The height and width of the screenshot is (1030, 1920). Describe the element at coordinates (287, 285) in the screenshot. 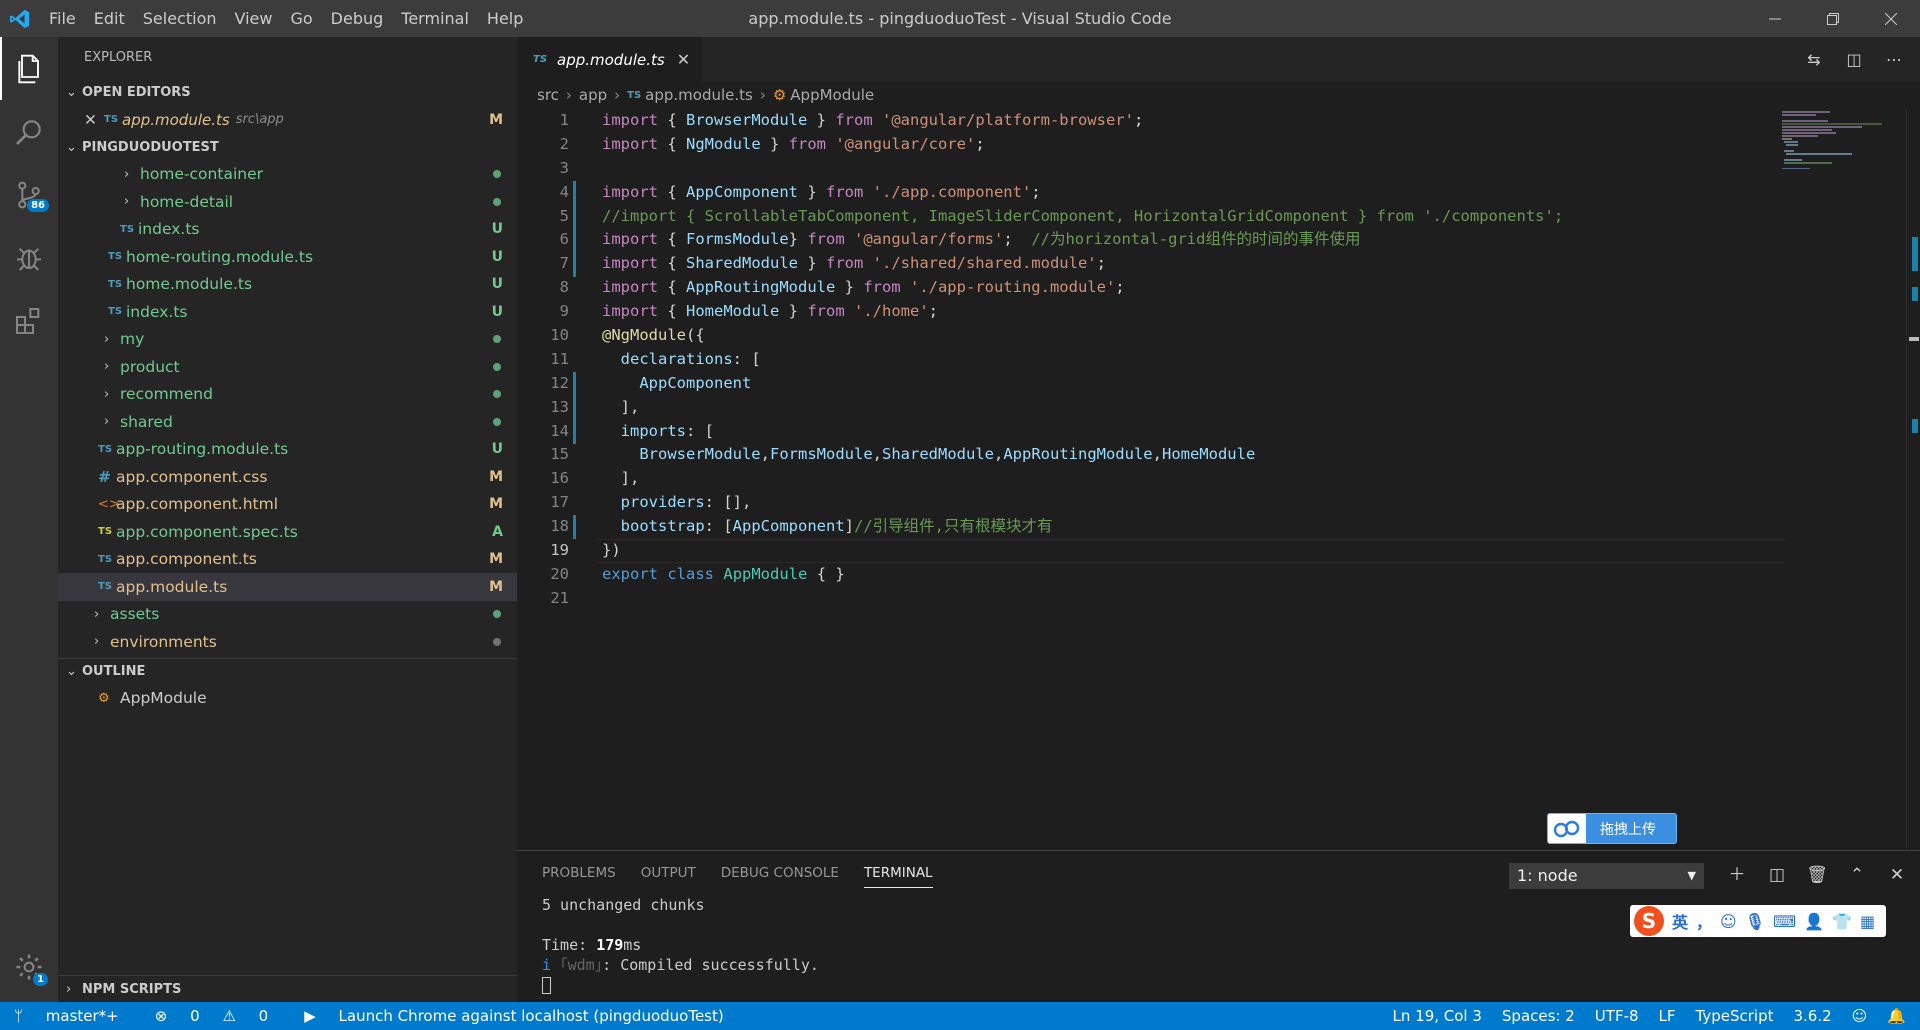

I see `tree-file-home-module: TS home.module.ts U` at that location.